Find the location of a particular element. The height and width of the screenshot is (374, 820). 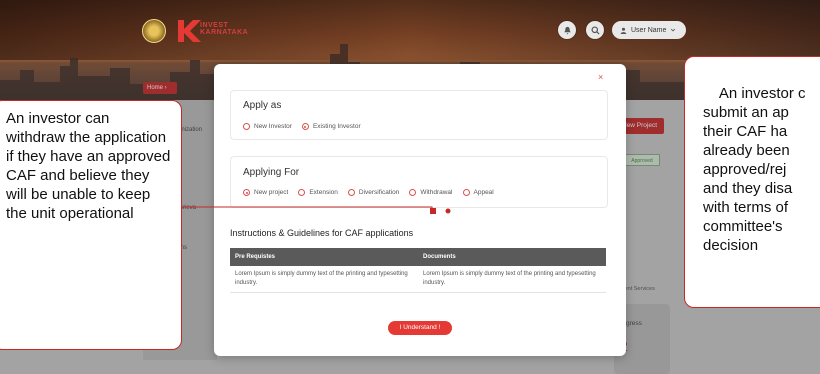

apply-as-options: New Investor Existing Investor is located at coordinates (307, 126).